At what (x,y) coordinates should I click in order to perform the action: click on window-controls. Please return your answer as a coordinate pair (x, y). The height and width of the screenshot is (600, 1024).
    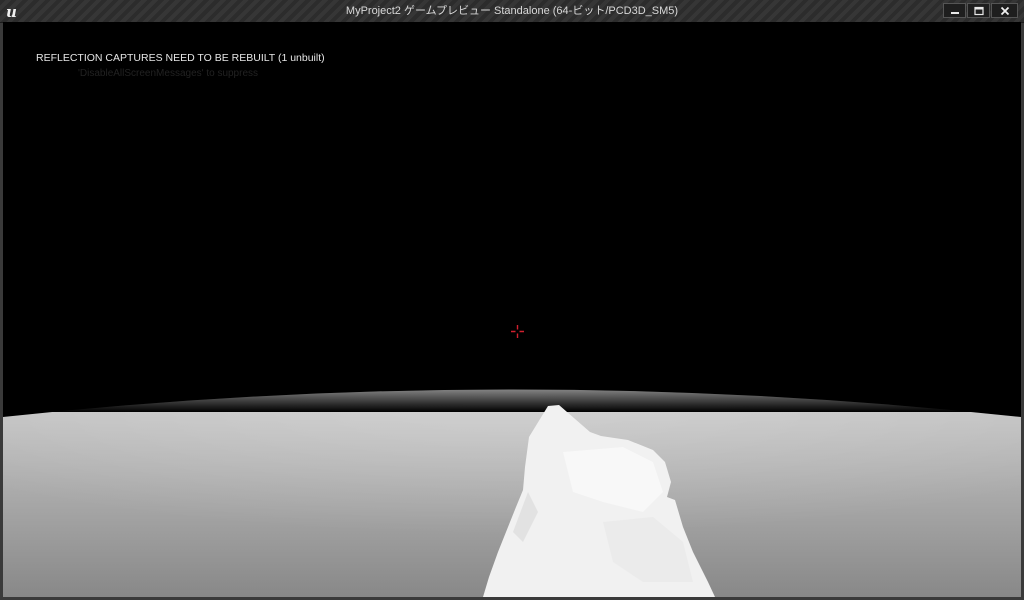
    Looking at the image, I should click on (980, 10).